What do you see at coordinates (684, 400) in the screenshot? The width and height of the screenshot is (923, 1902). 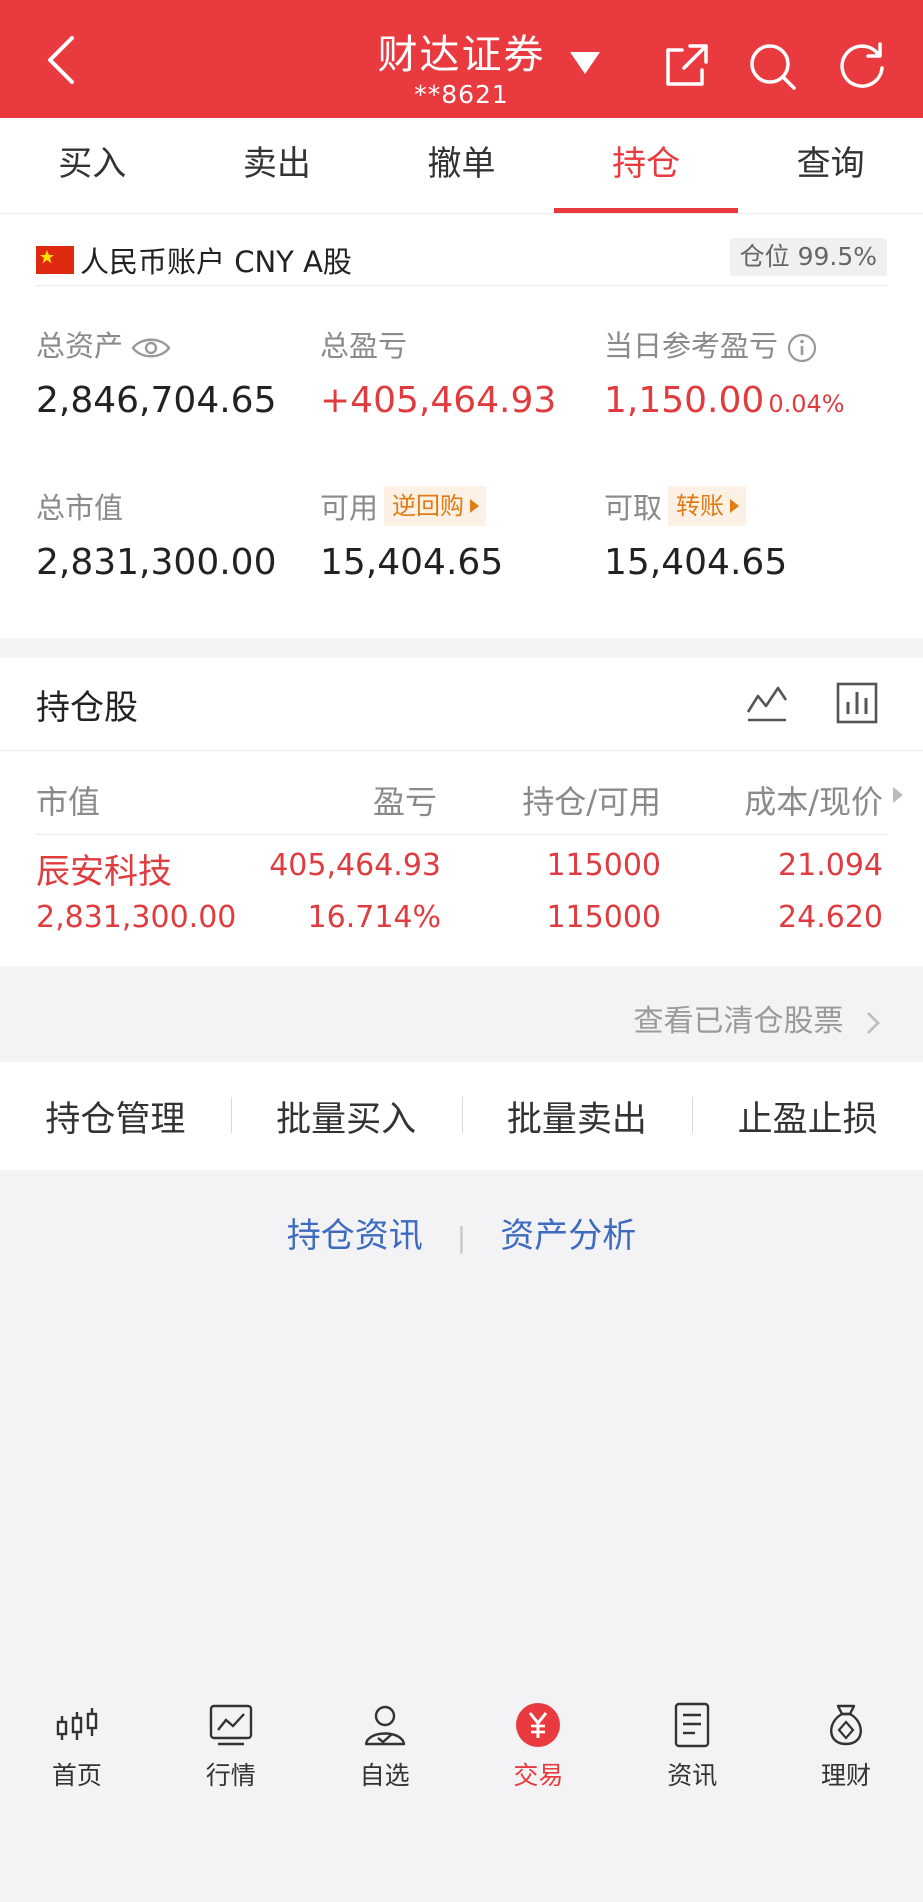 I see `daily-pnl-value: 1,150.00` at bounding box center [684, 400].